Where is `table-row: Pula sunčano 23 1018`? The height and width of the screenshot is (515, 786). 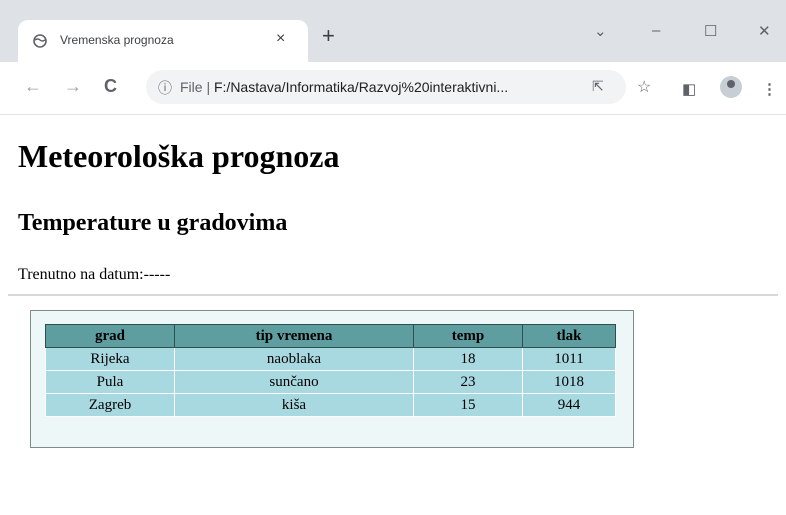 table-row: Pula sunčano 23 1018 is located at coordinates (330, 382).